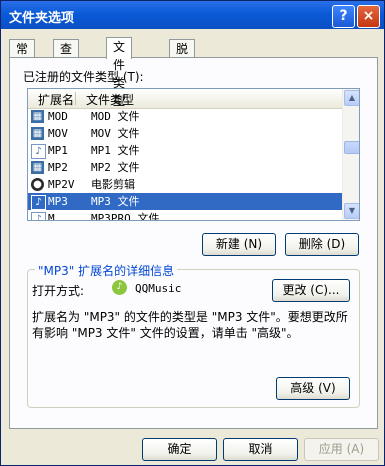  What do you see at coordinates (341, 449) in the screenshot?
I see `apply-button: 应用 (A)` at bounding box center [341, 449].